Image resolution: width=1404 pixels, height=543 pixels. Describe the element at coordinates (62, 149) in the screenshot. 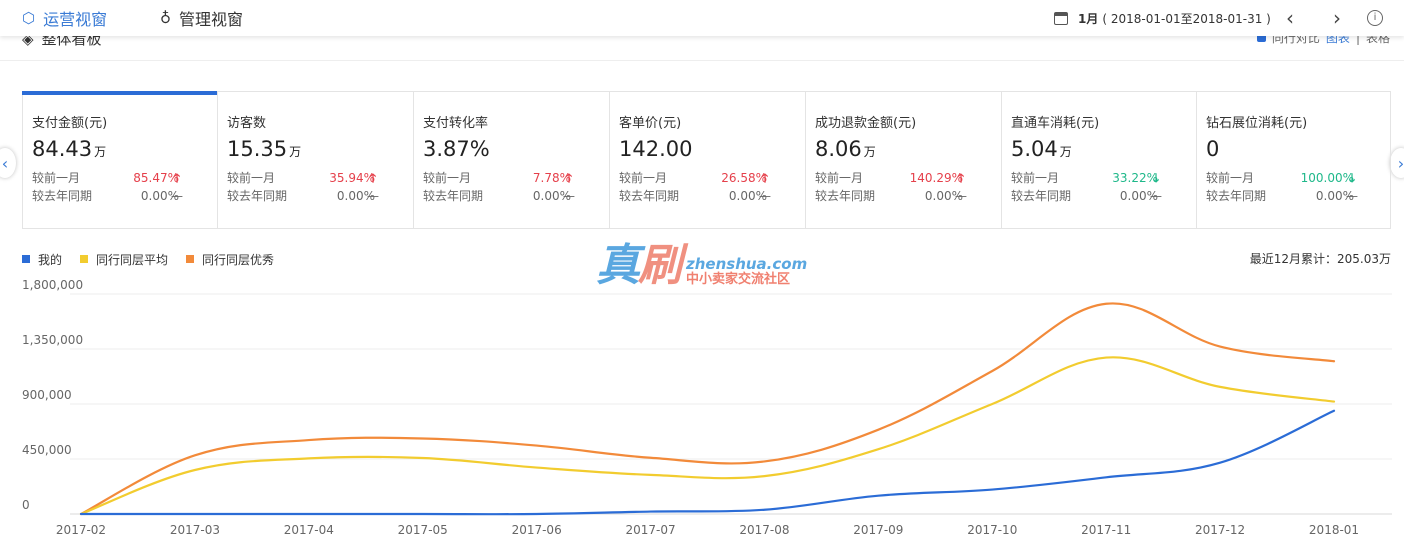

I see `metric-number: 84.43` at that location.